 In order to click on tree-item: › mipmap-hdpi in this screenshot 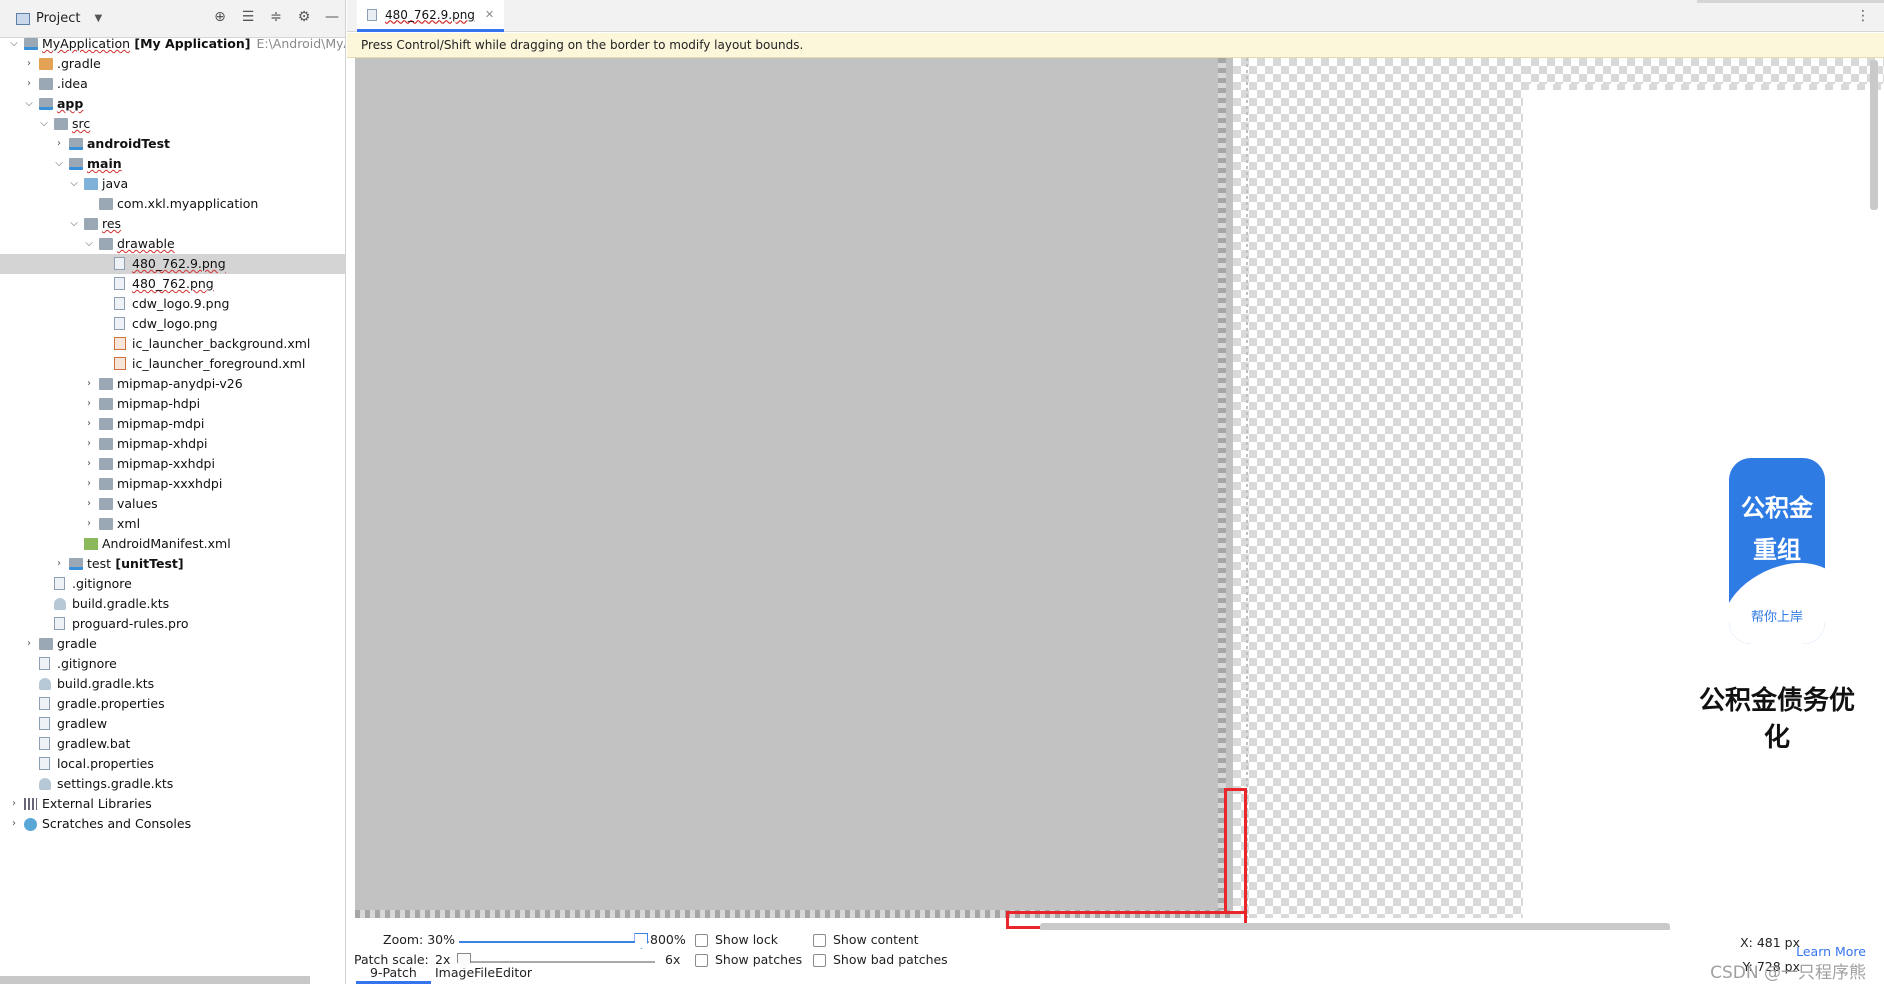, I will do `click(172, 404)`.